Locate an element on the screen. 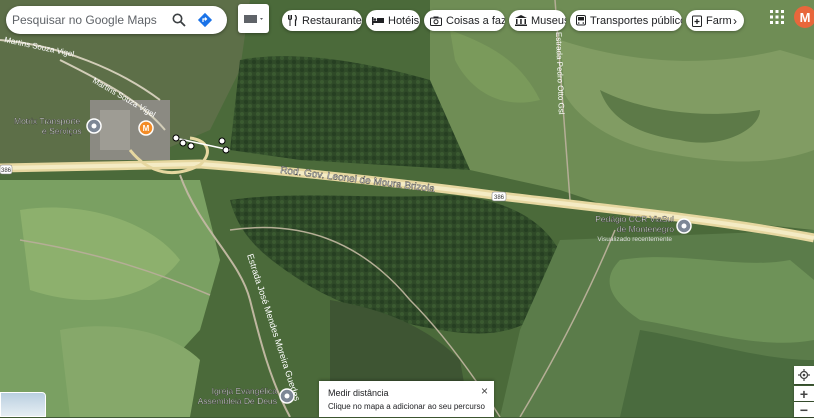 This screenshot has height=418, width=814. svg-text: Igreja Evangélica is located at coordinates (244, 391).